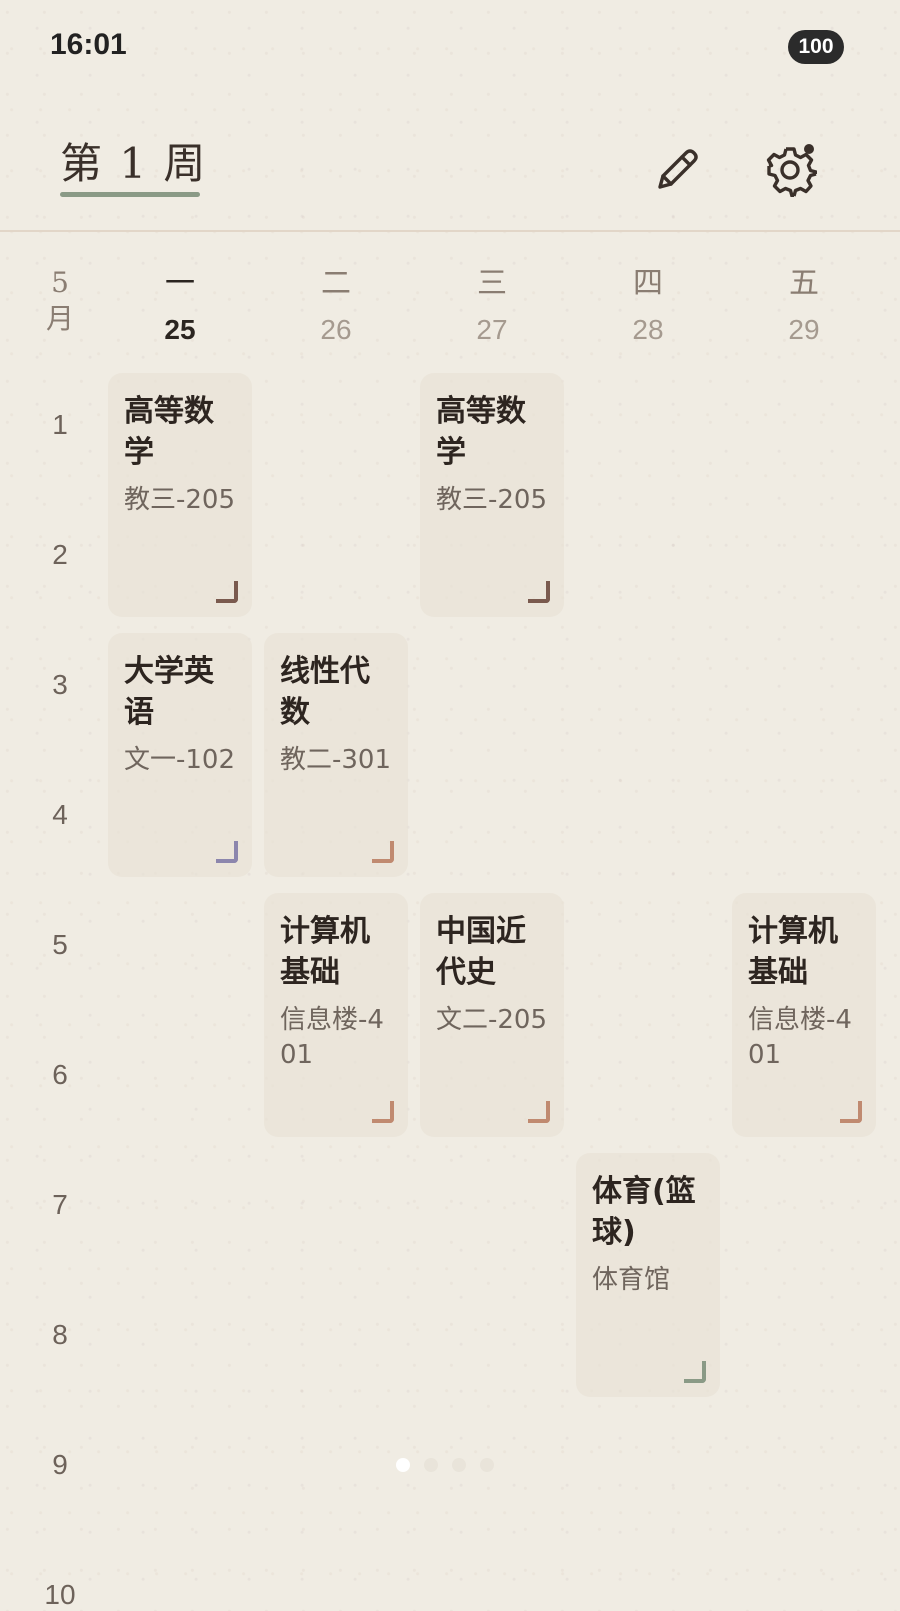 This screenshot has height=1611, width=900. What do you see at coordinates (59, 318) in the screenshot?
I see `month-unit: 月` at bounding box center [59, 318].